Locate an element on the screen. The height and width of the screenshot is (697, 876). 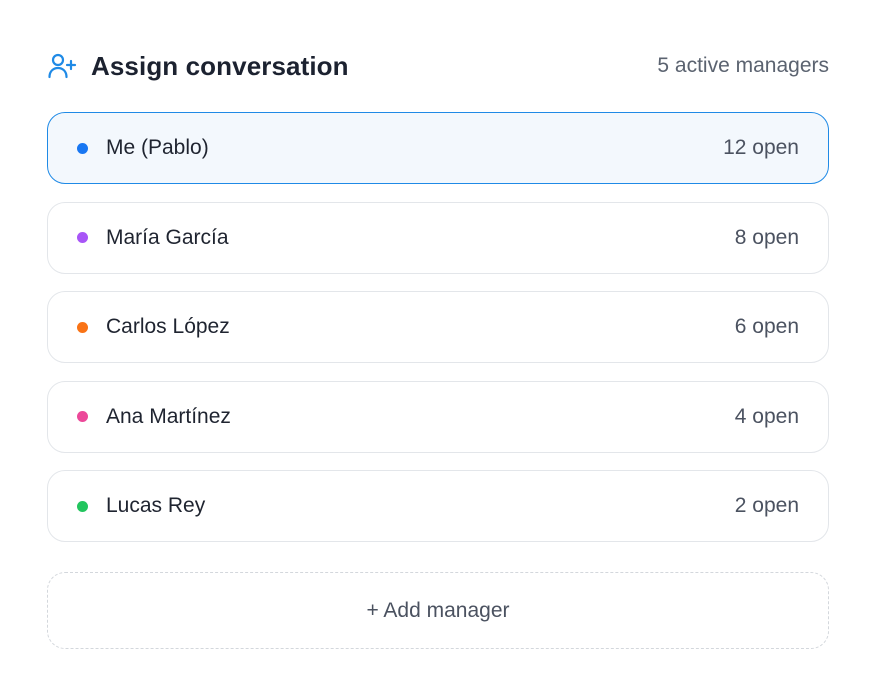
manager-row-me-pablo: Me (Pablo) 12 open is located at coordinates (438, 148).